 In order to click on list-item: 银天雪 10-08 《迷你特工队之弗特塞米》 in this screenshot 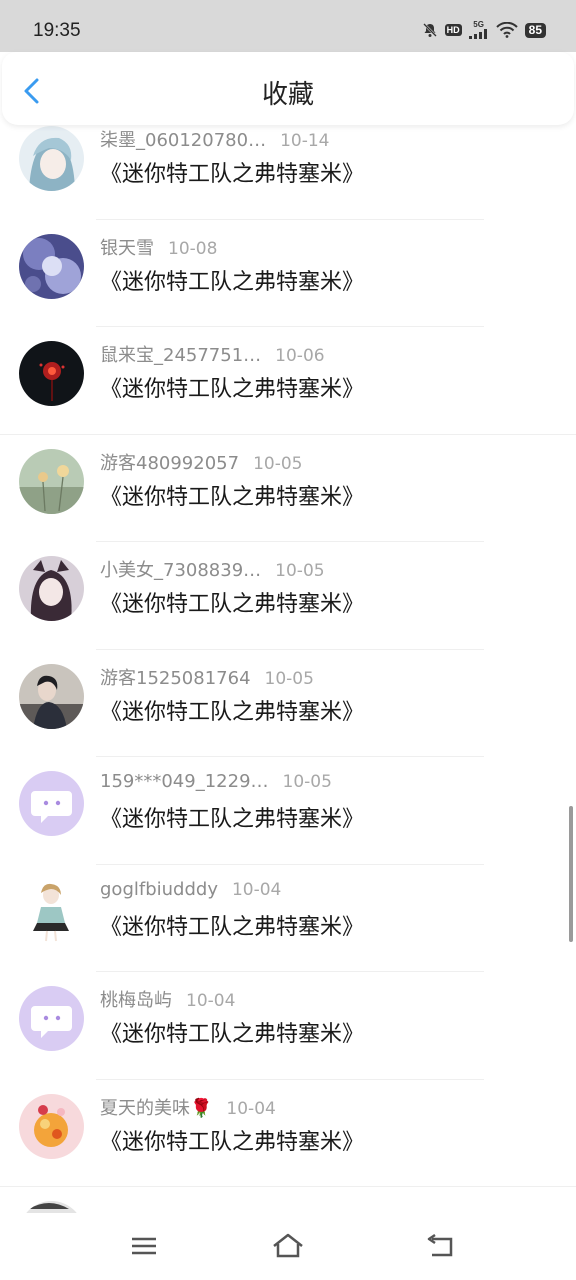, I will do `click(288, 273)`.